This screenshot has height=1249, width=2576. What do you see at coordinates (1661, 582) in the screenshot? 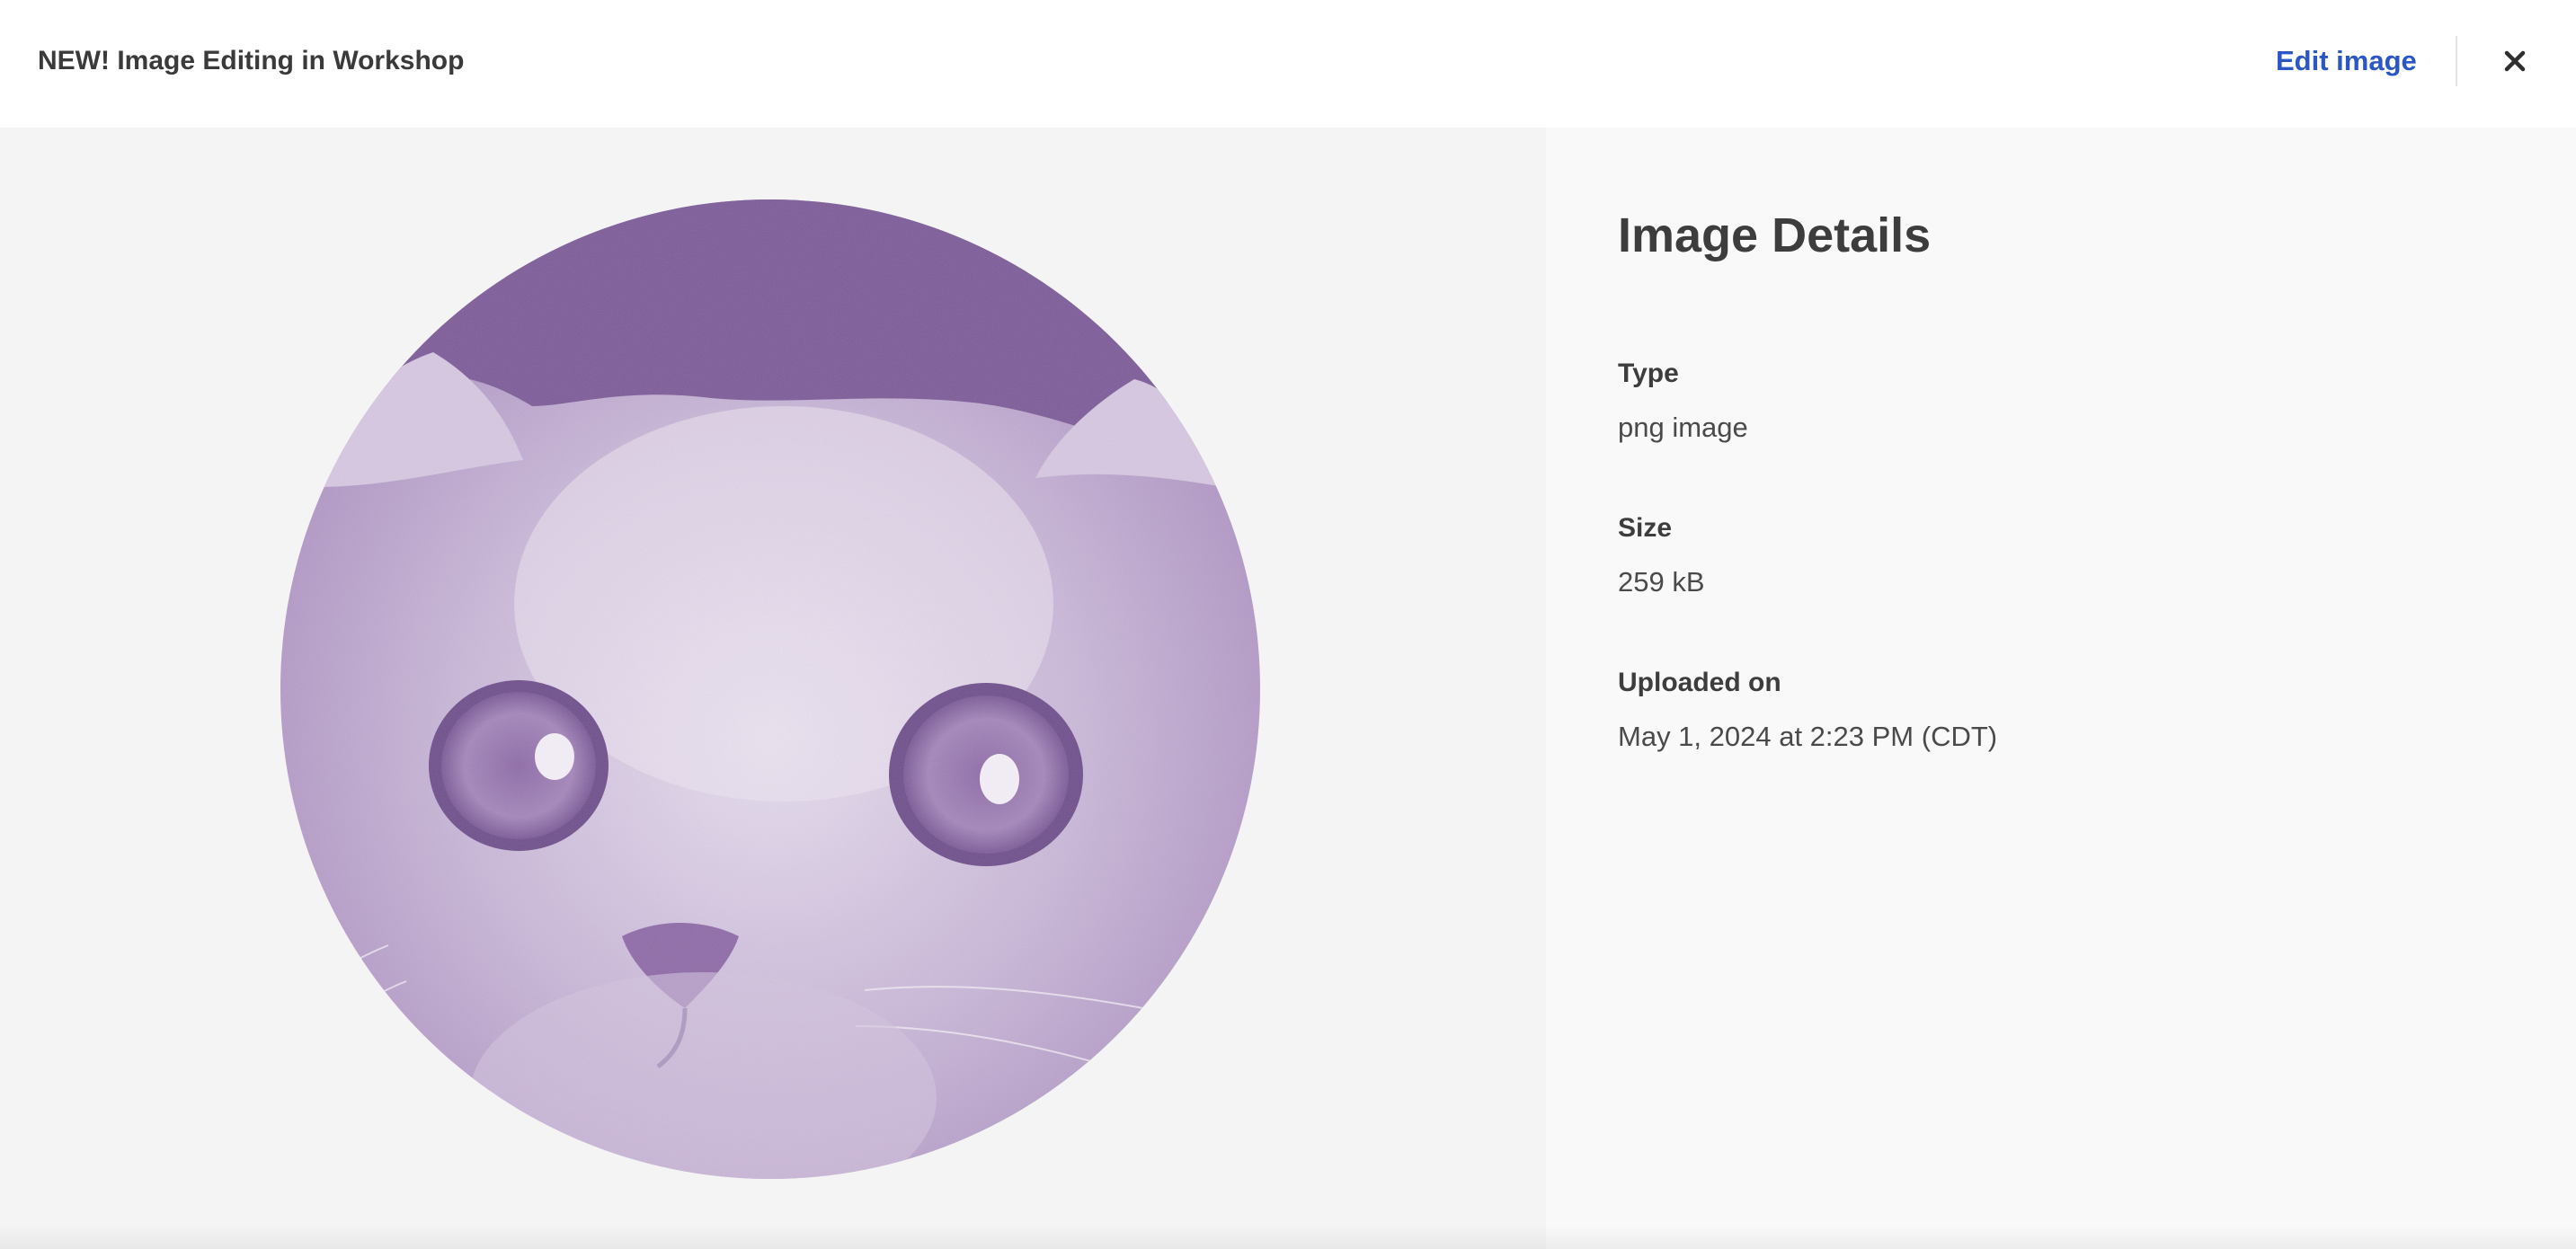
I see `size-value: 259 kB` at bounding box center [1661, 582].